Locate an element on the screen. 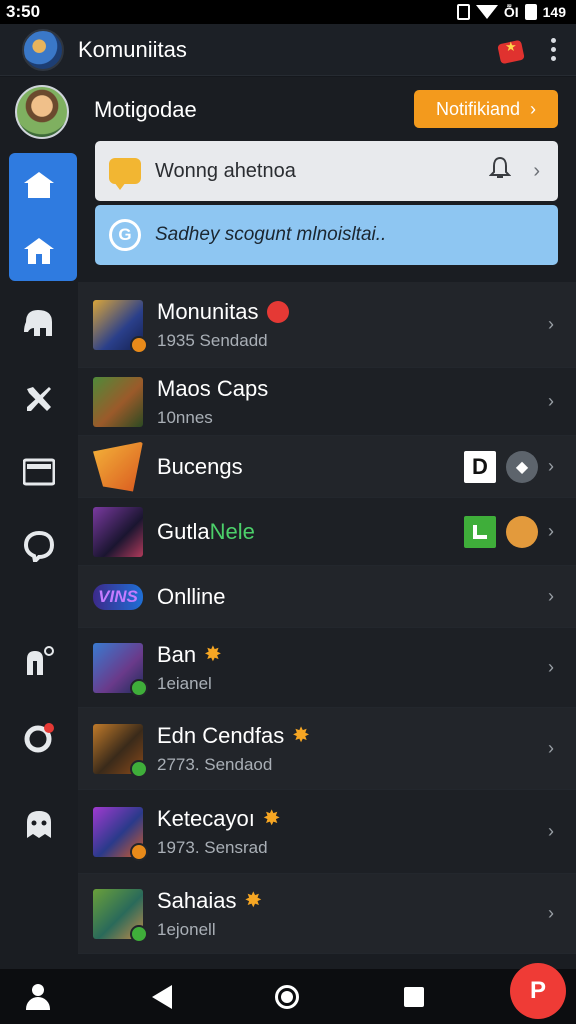  list-item-subtitle: 1935 Sendadd is located at coordinates (212, 340).